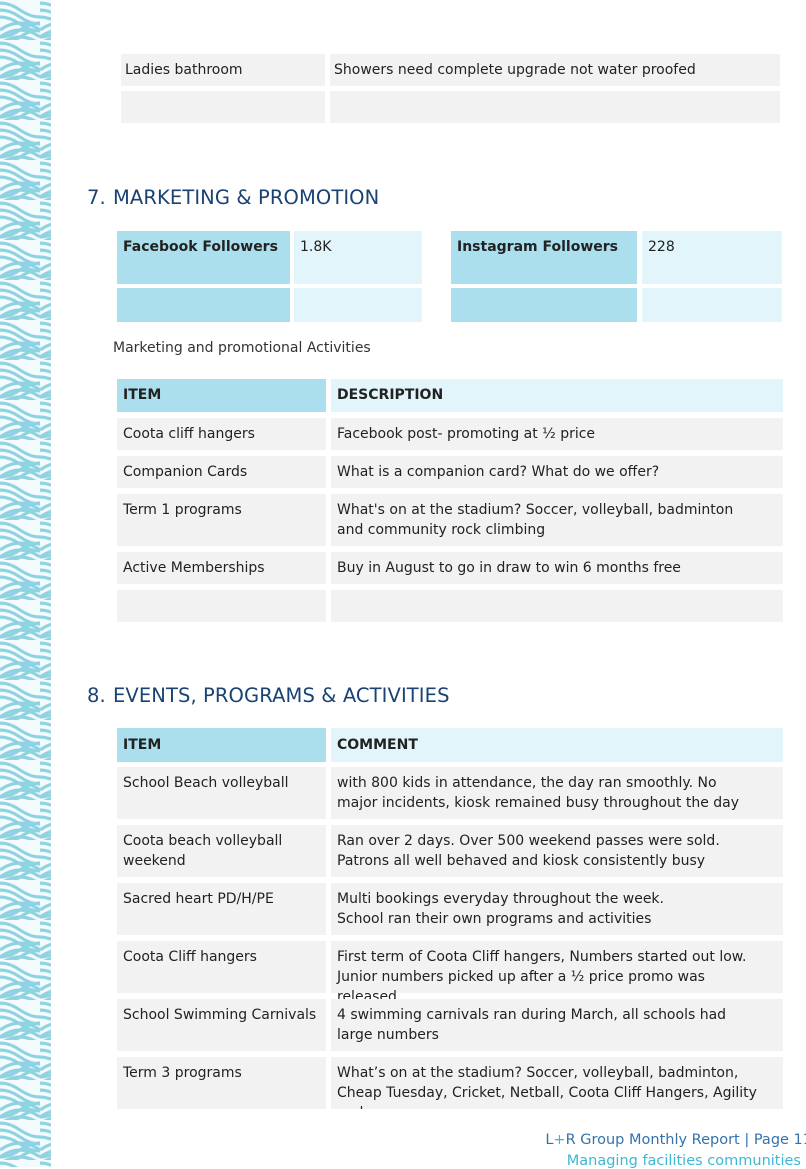 This screenshot has height=1169, width=806. I want to click on table-row-item: Active Memberships, so click(221, 568).